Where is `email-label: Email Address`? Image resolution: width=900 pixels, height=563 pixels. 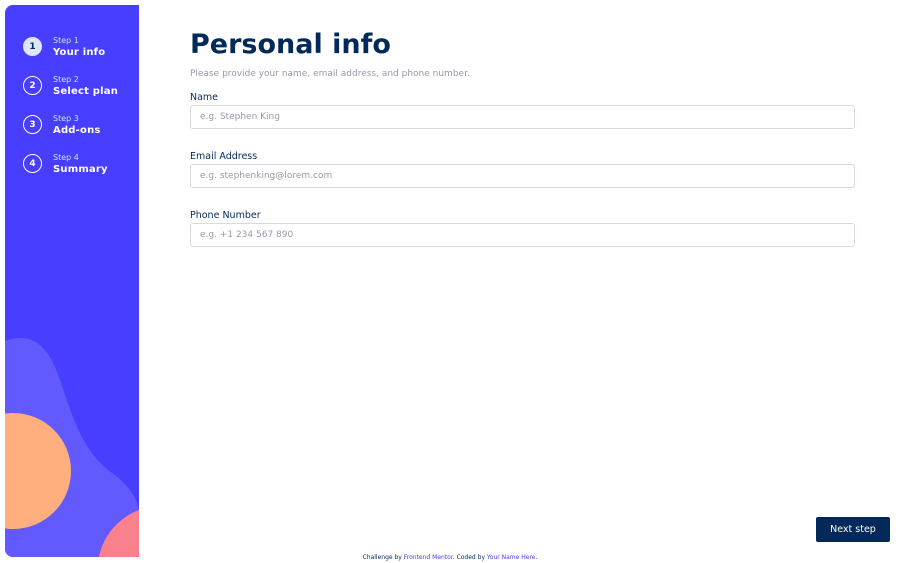
email-label: Email Address is located at coordinates (224, 156).